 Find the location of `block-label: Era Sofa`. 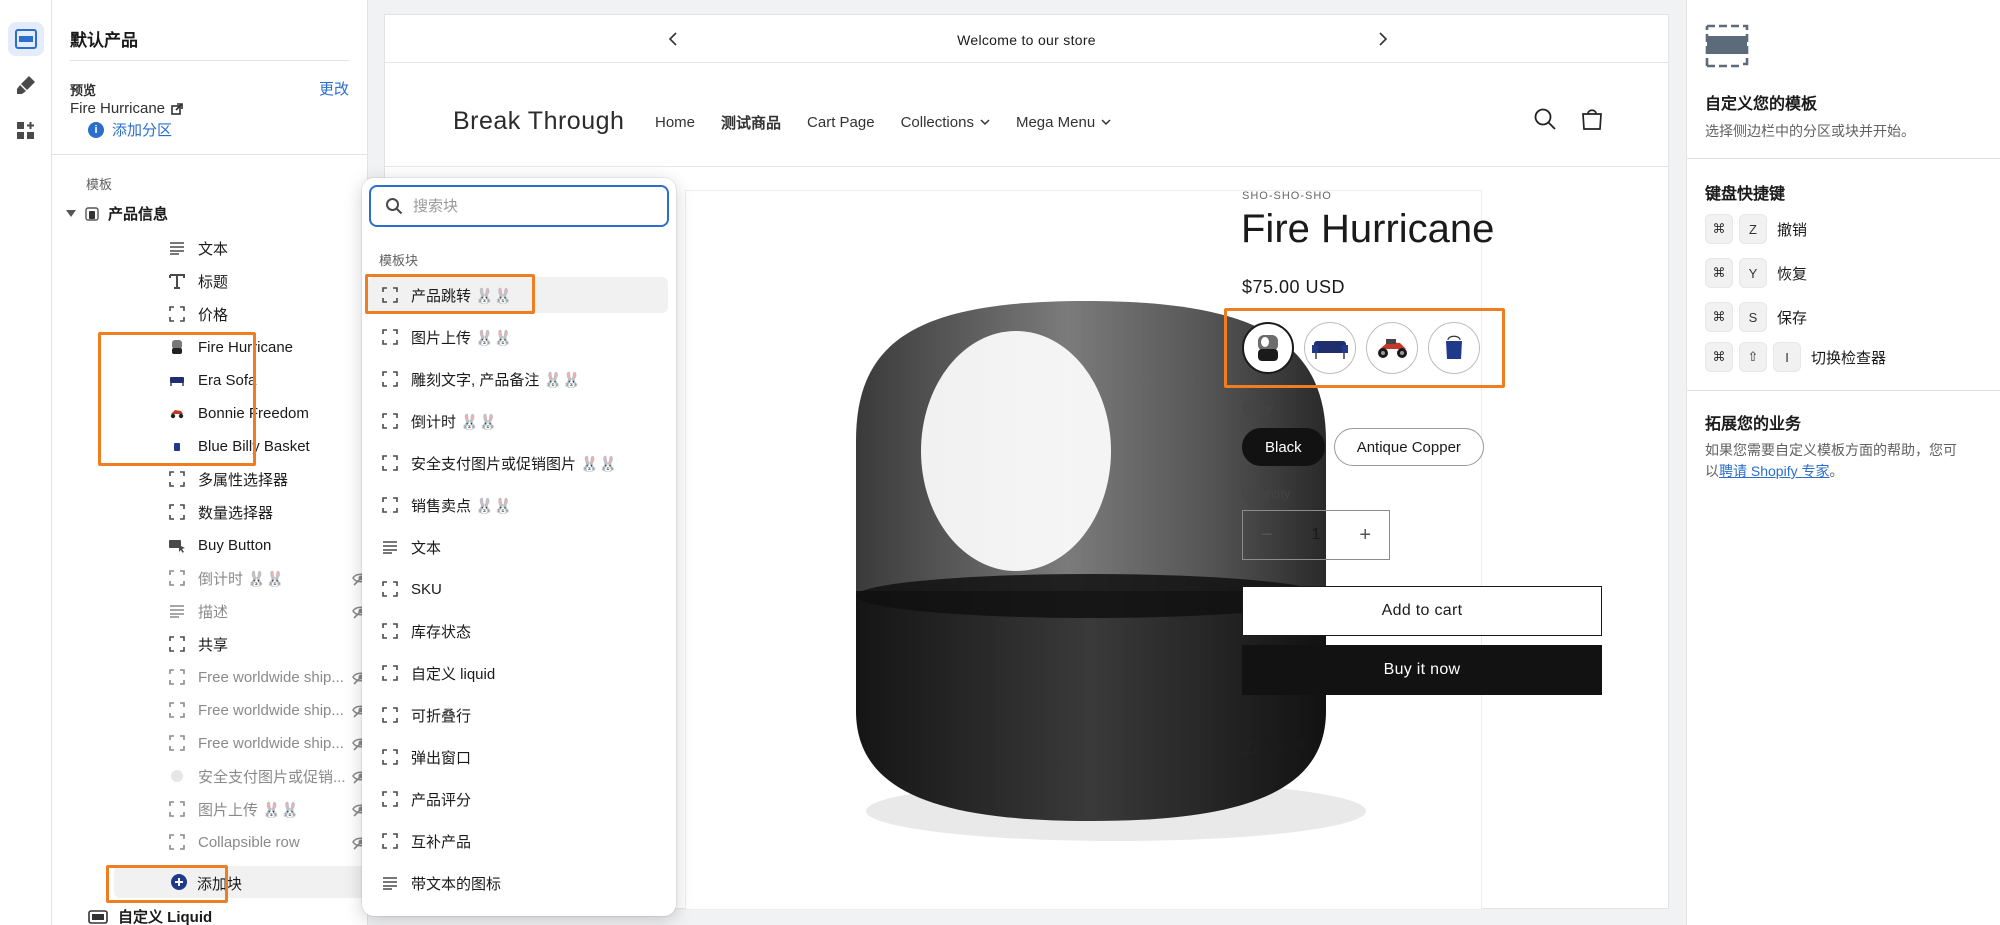

block-label: Era Sofa is located at coordinates (227, 380).